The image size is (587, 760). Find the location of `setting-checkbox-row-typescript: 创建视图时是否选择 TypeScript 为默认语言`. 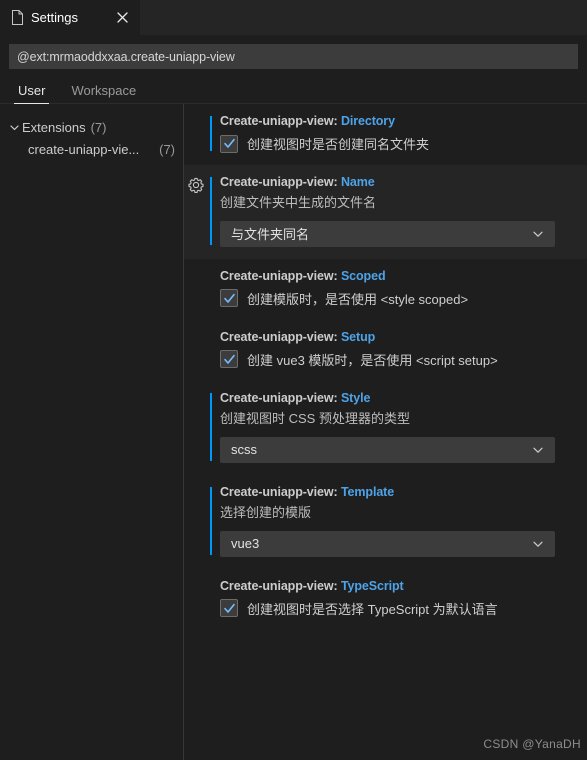

setting-checkbox-row-typescript: 创建视图时是否选择 TypeScript 为默认语言 is located at coordinates (403, 608).